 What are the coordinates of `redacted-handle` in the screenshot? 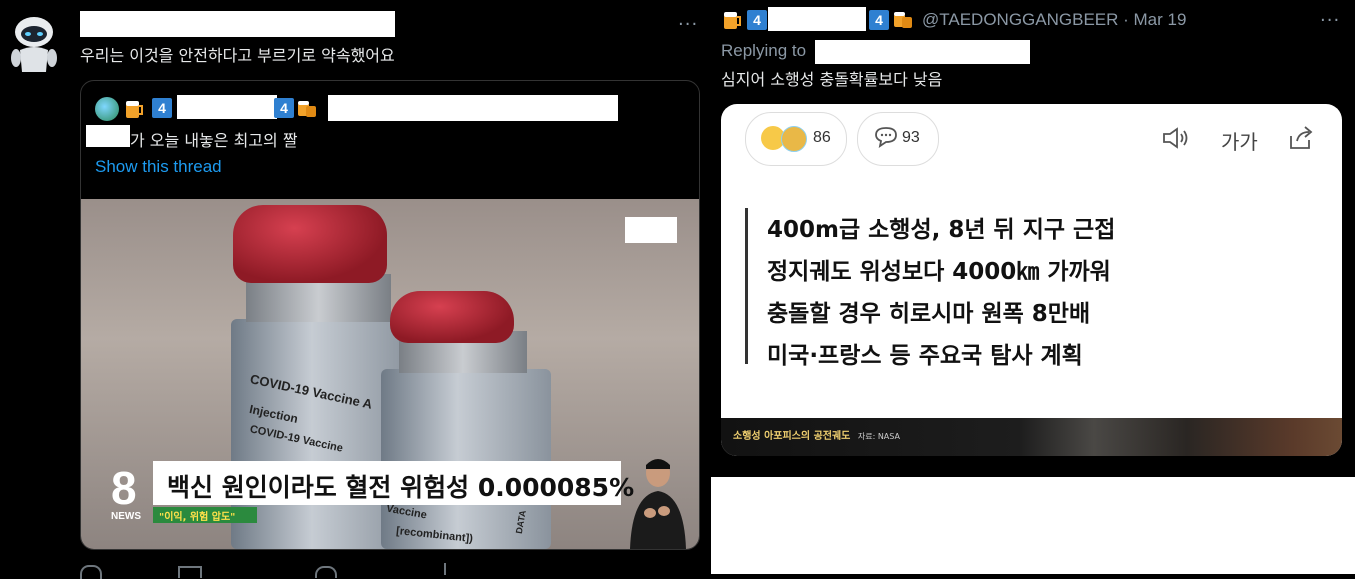 It's located at (473, 108).